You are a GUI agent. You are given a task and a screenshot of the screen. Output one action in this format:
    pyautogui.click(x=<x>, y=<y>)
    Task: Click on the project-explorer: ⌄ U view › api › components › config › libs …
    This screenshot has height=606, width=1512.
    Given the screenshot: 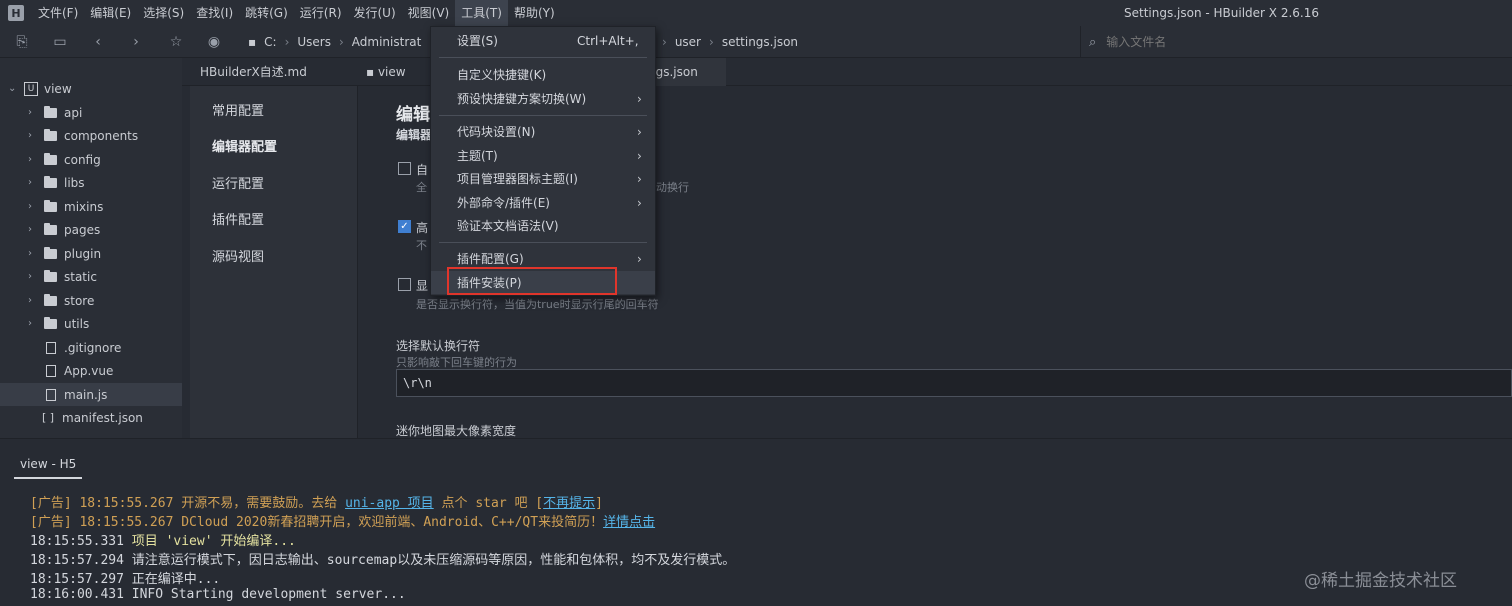 What is the action you would take?
    pyautogui.click(x=91, y=248)
    